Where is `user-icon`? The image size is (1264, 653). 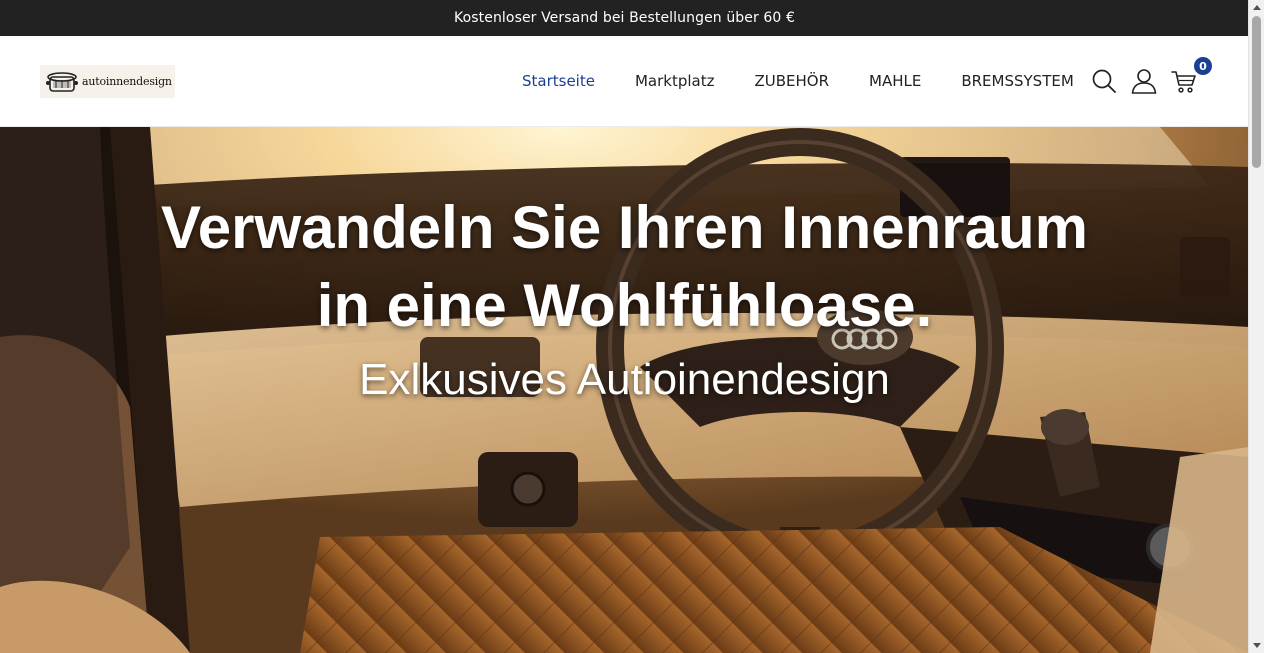
user-icon is located at coordinates (1144, 81).